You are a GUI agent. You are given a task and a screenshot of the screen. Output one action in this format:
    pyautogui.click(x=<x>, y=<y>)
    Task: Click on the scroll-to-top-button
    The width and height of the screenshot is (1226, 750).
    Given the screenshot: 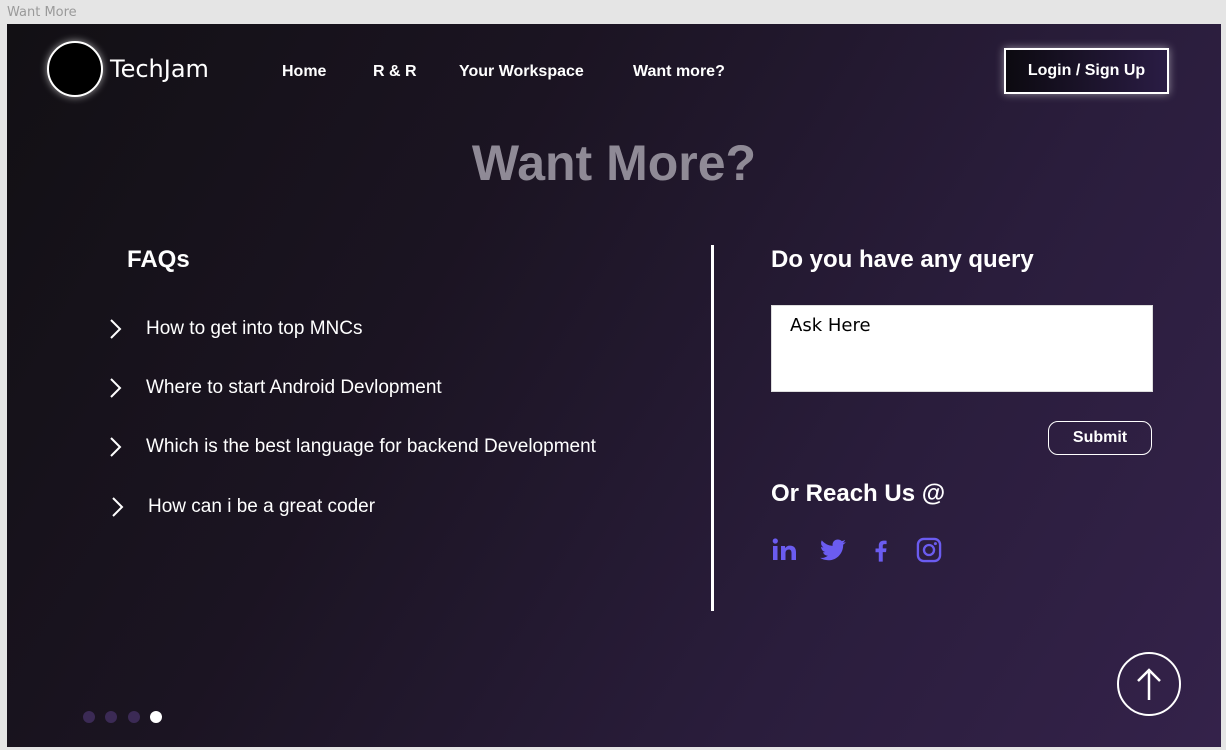 What is the action you would take?
    pyautogui.click(x=1149, y=684)
    